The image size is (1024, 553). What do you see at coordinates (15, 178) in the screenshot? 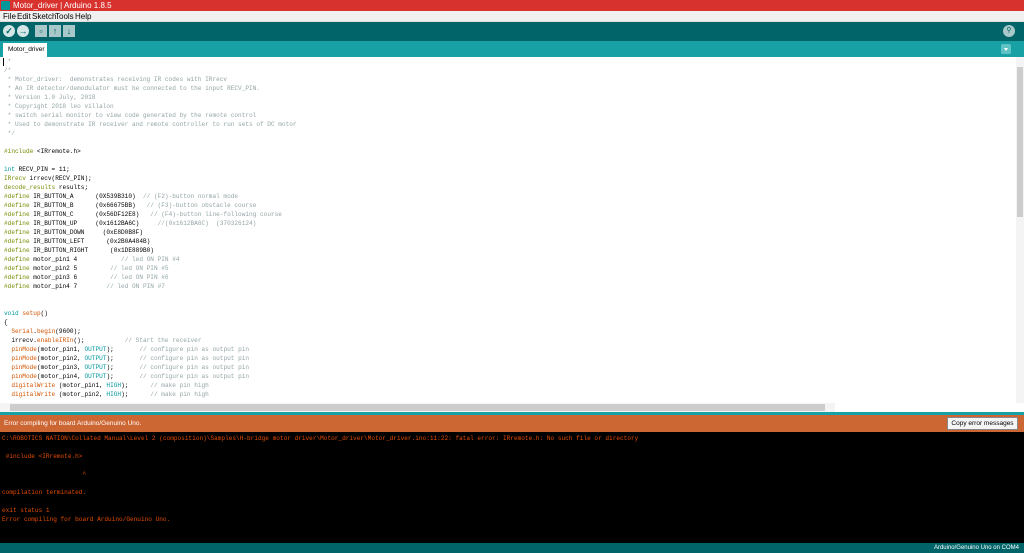
I see `code-token: IRrecv` at bounding box center [15, 178].